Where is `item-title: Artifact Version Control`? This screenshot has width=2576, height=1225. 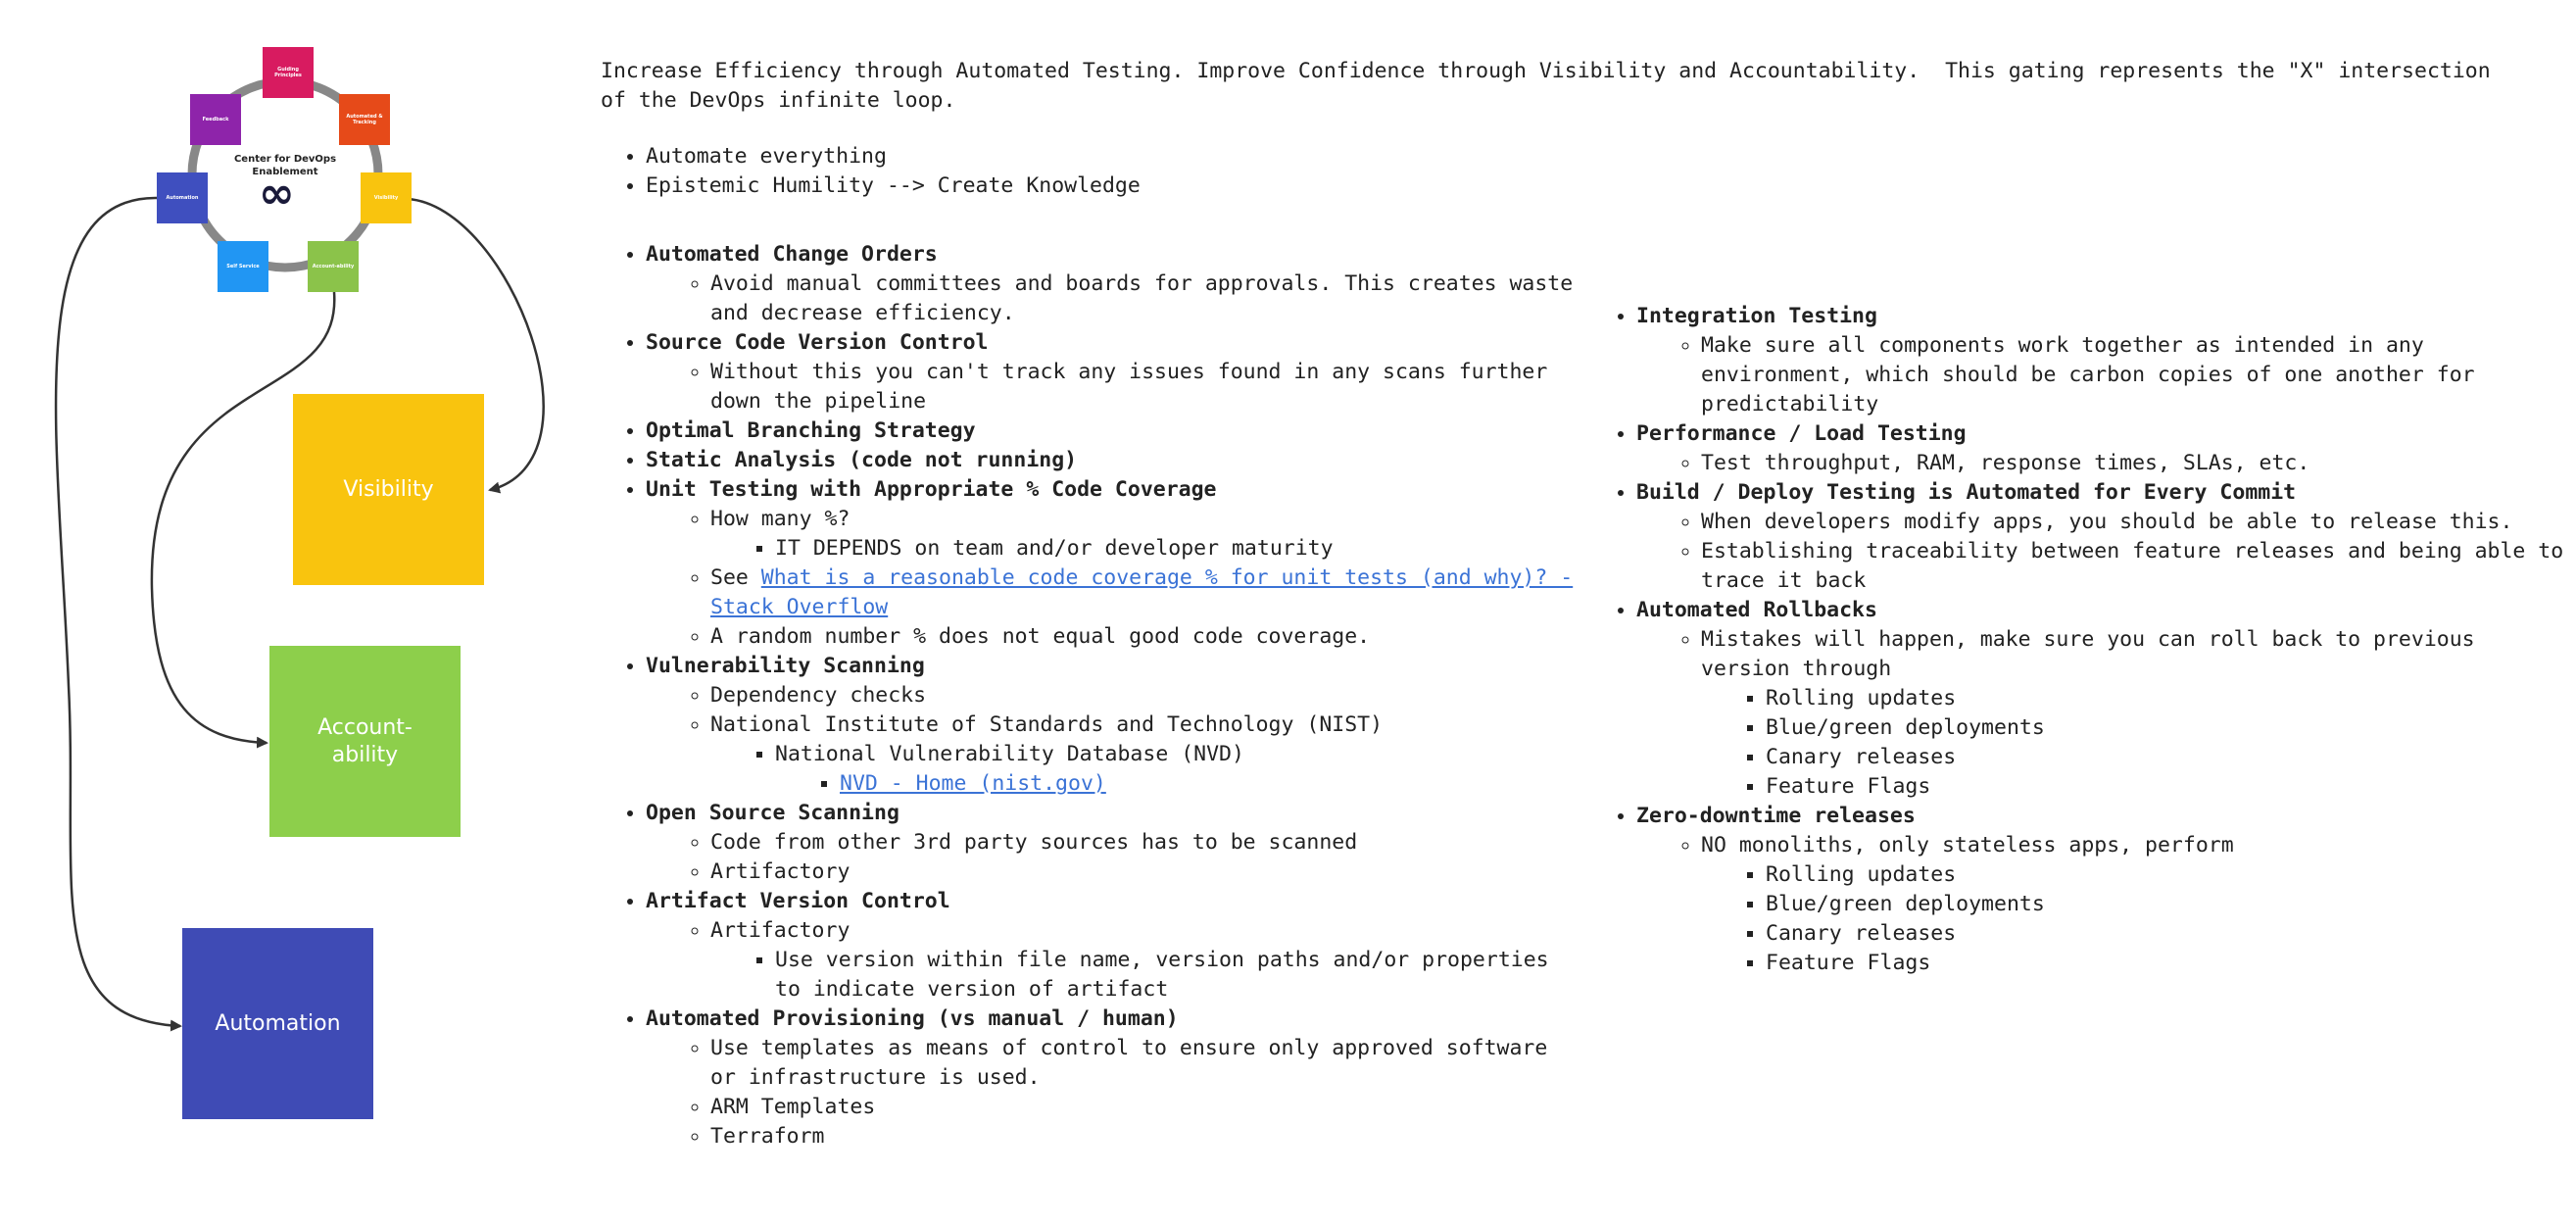 item-title: Artifact Version Control is located at coordinates (798, 901).